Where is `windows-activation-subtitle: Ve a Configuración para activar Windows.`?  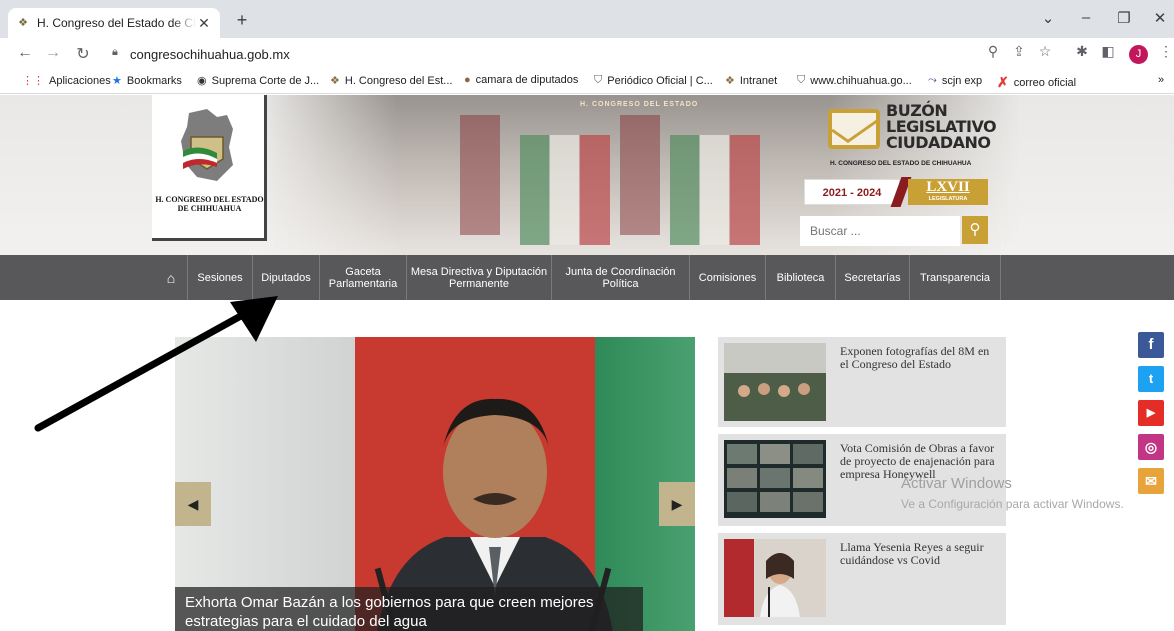
windows-activation-subtitle: Ve a Configuración para activar Windows. is located at coordinates (1012, 504).